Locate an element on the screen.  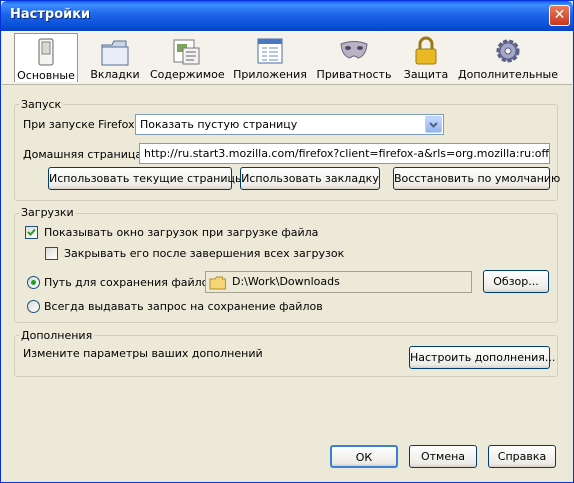
tab-applications-label: Приложения is located at coordinates (270, 74).